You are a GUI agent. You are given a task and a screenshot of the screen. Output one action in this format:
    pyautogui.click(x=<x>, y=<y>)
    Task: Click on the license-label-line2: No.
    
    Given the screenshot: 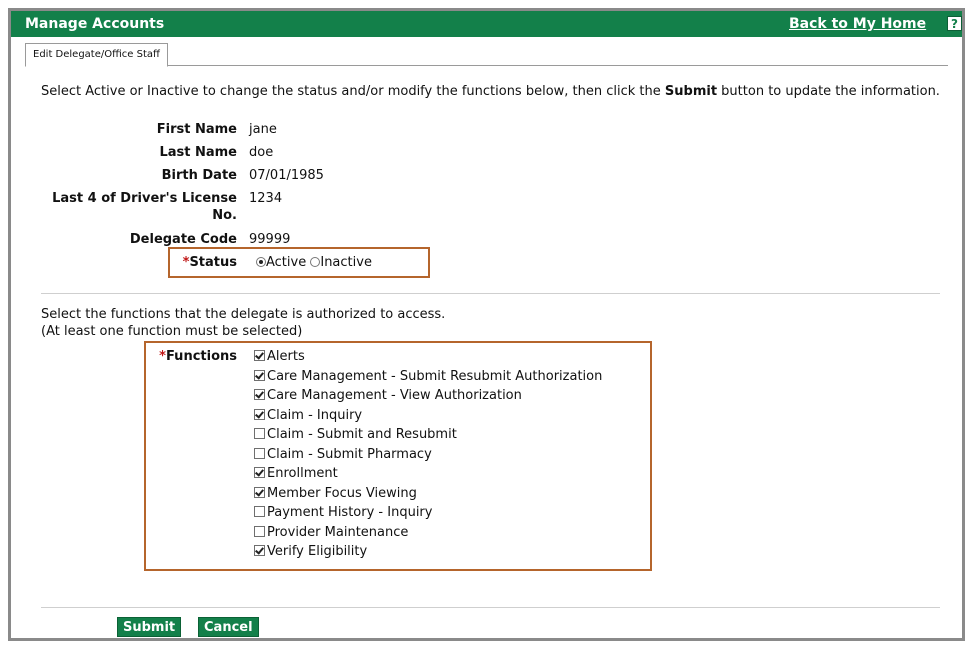 What is the action you would take?
    pyautogui.click(x=224, y=215)
    